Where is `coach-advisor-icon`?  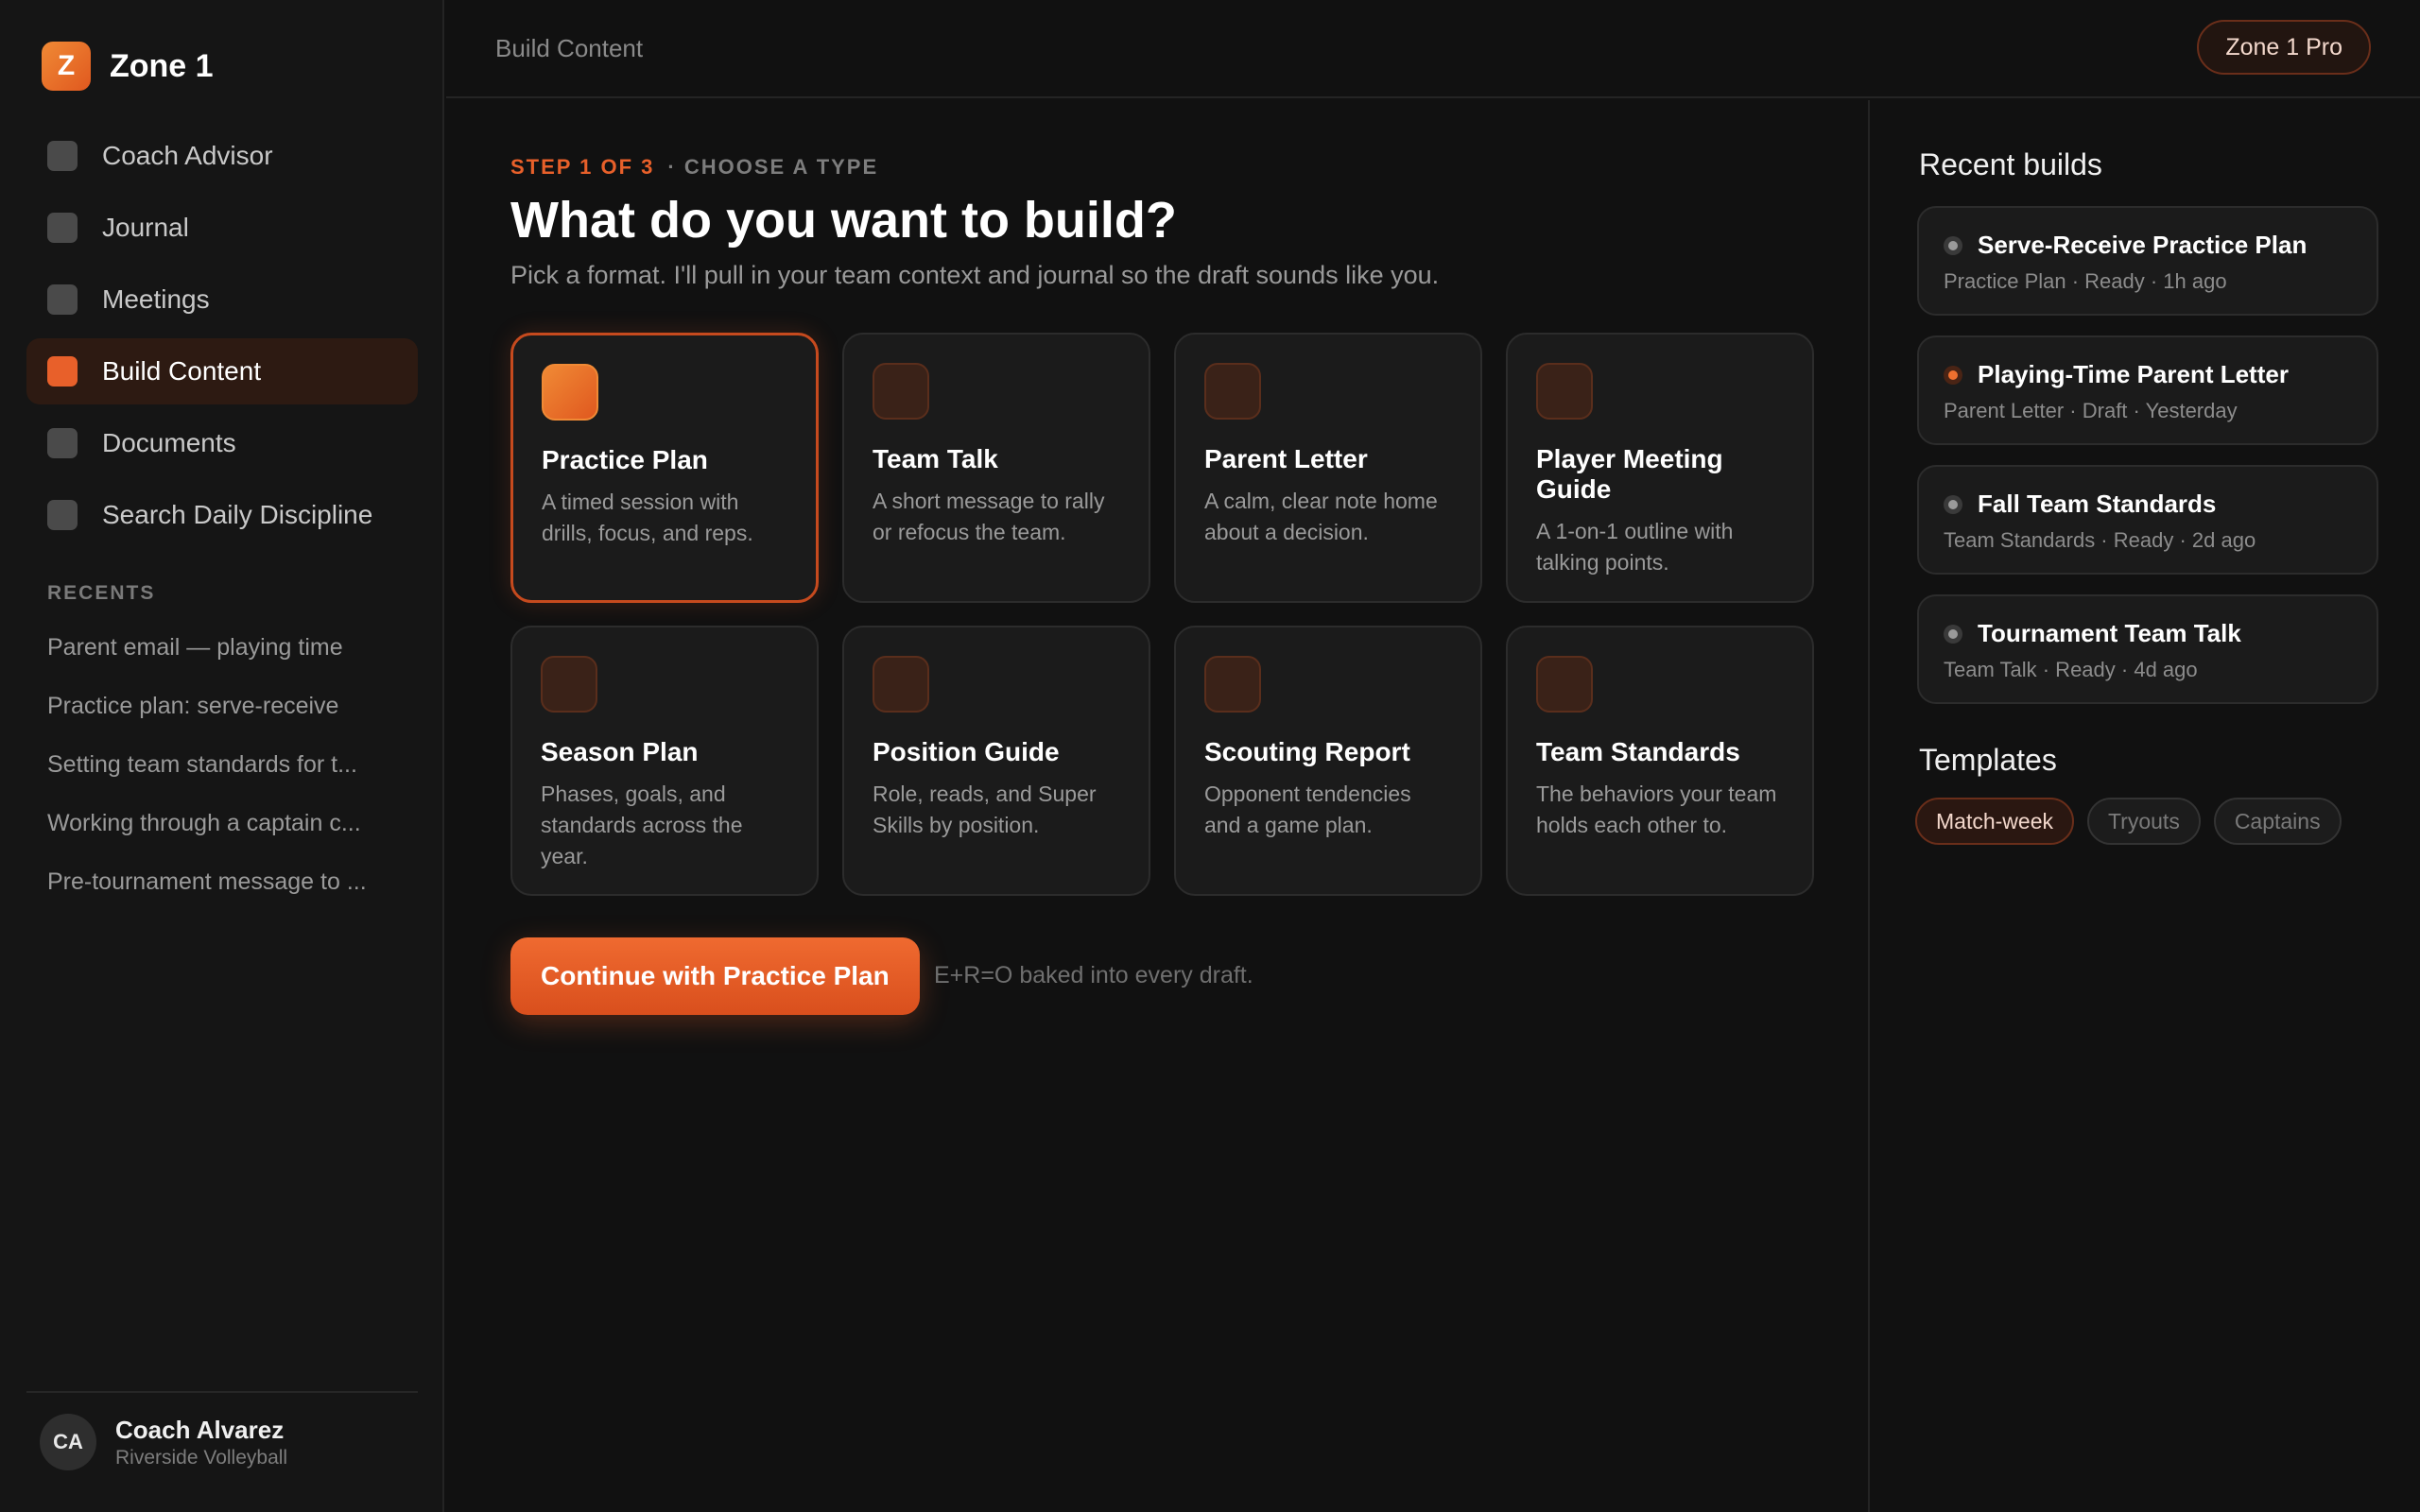
coach-advisor-icon is located at coordinates (63, 156).